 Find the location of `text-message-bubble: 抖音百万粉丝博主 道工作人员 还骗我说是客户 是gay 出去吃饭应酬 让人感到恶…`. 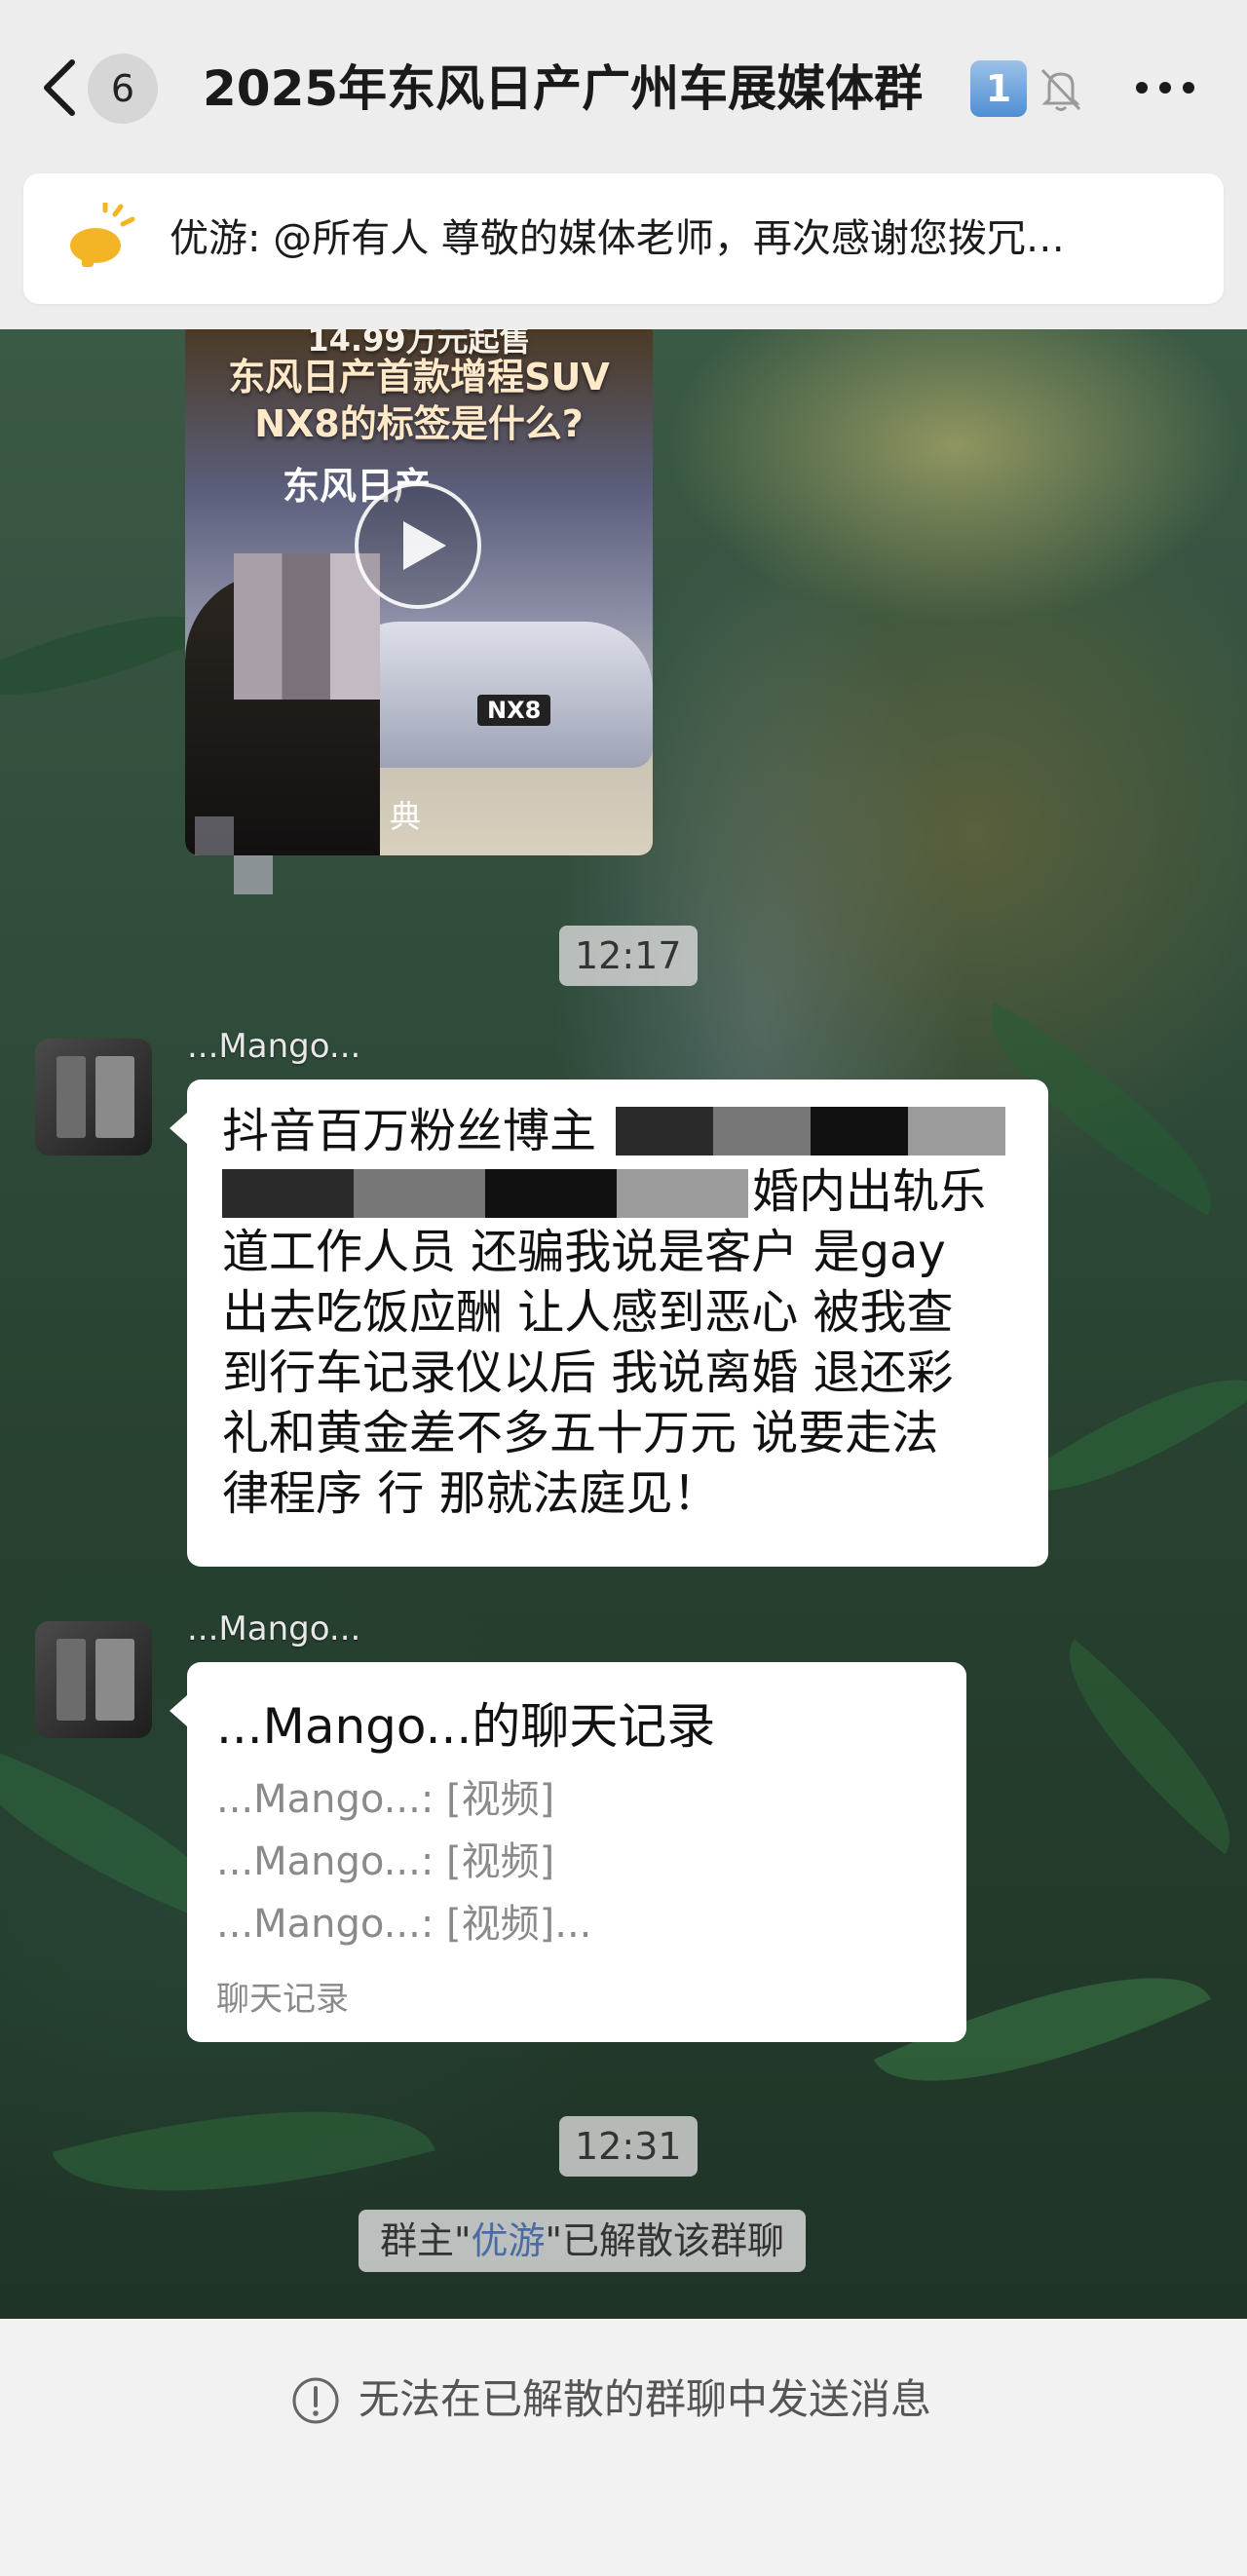

text-message-bubble: 抖音百万粉丝博主 道工作人员 还骗我说是客户 是gay 出去吃饭应酬 让人感到恶… is located at coordinates (609, 1323).